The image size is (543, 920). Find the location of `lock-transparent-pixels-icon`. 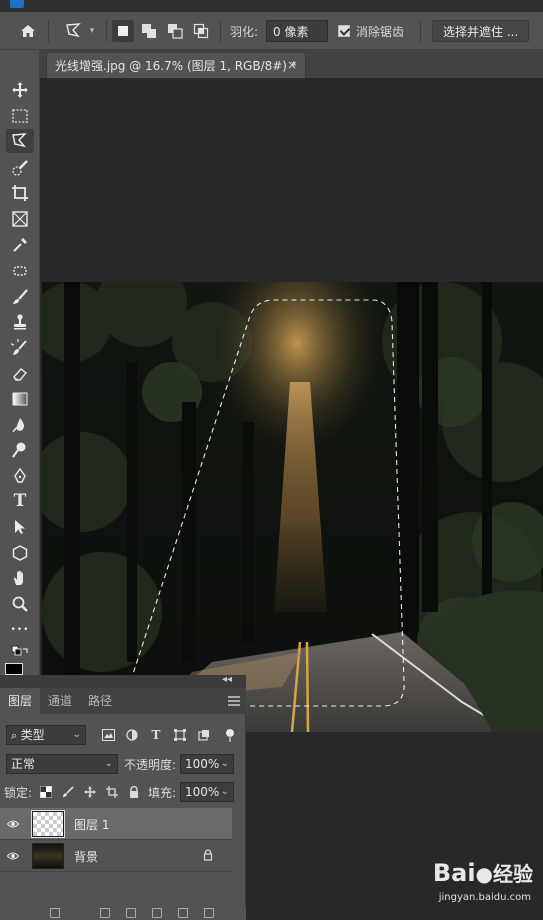

lock-transparent-pixels-icon is located at coordinates (46, 792).